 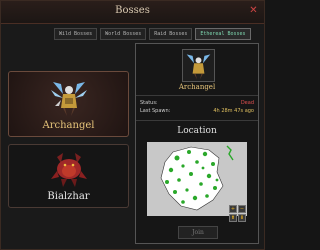 I want to click on map-zoom-in-button: +, so click(x=233, y=209).